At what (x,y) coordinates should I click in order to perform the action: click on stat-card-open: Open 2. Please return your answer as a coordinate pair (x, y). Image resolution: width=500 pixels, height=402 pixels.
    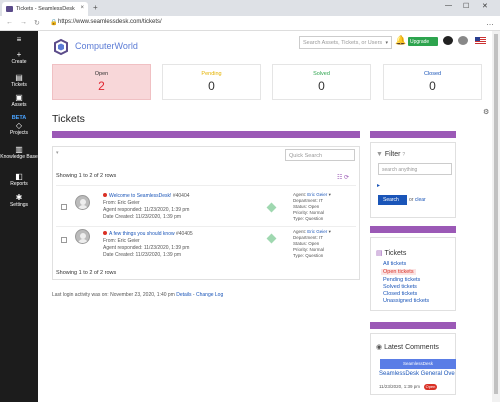
    Looking at the image, I should click on (101, 82).